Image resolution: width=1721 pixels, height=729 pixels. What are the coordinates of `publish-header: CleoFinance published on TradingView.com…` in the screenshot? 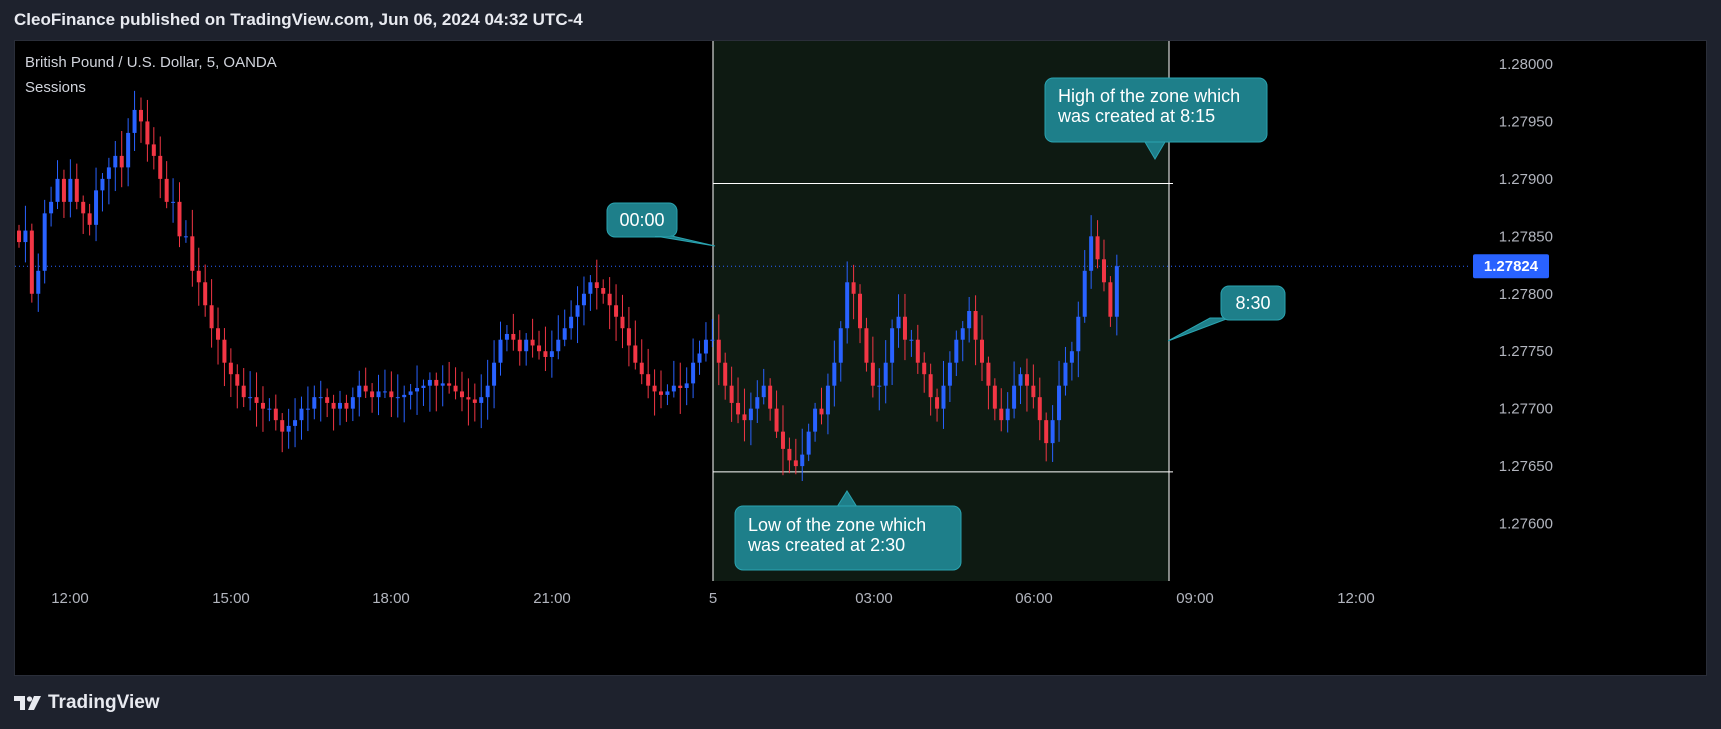 It's located at (298, 19).